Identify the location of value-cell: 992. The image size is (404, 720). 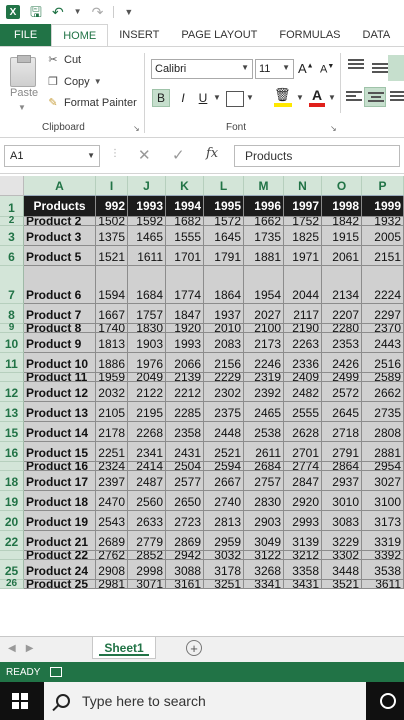
(112, 206).